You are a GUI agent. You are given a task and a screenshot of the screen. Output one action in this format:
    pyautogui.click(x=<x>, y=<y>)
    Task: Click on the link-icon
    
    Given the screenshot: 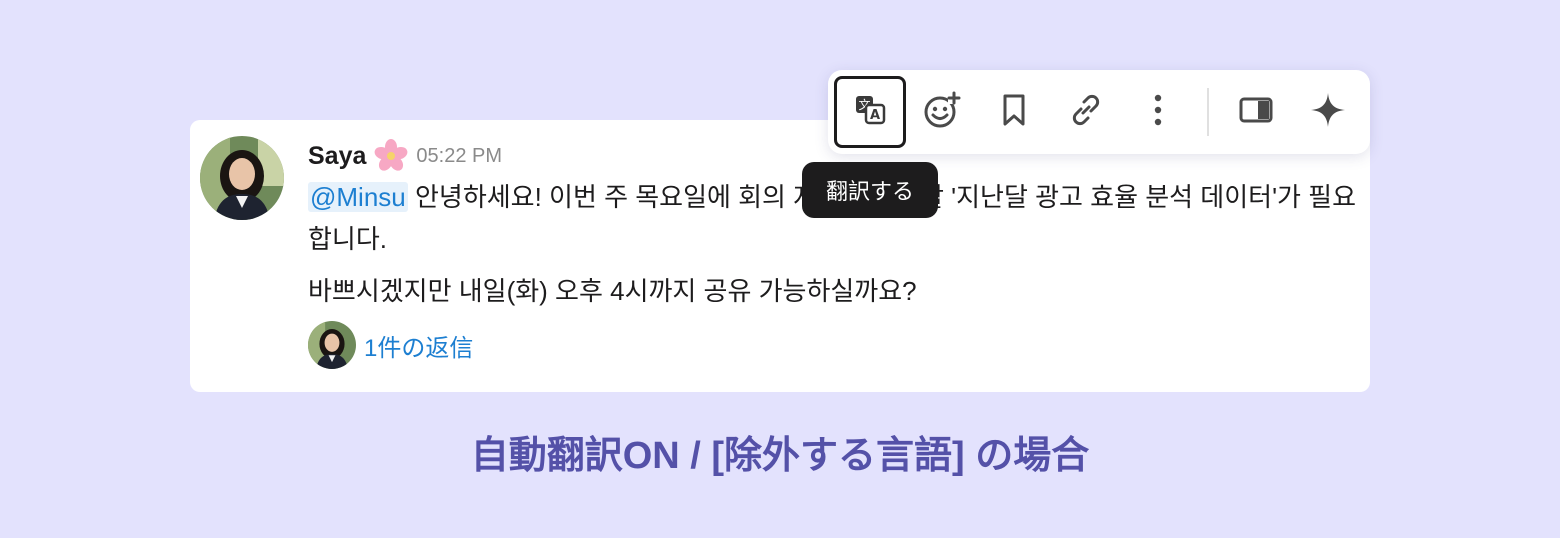 What is the action you would take?
    pyautogui.click(x=1086, y=112)
    